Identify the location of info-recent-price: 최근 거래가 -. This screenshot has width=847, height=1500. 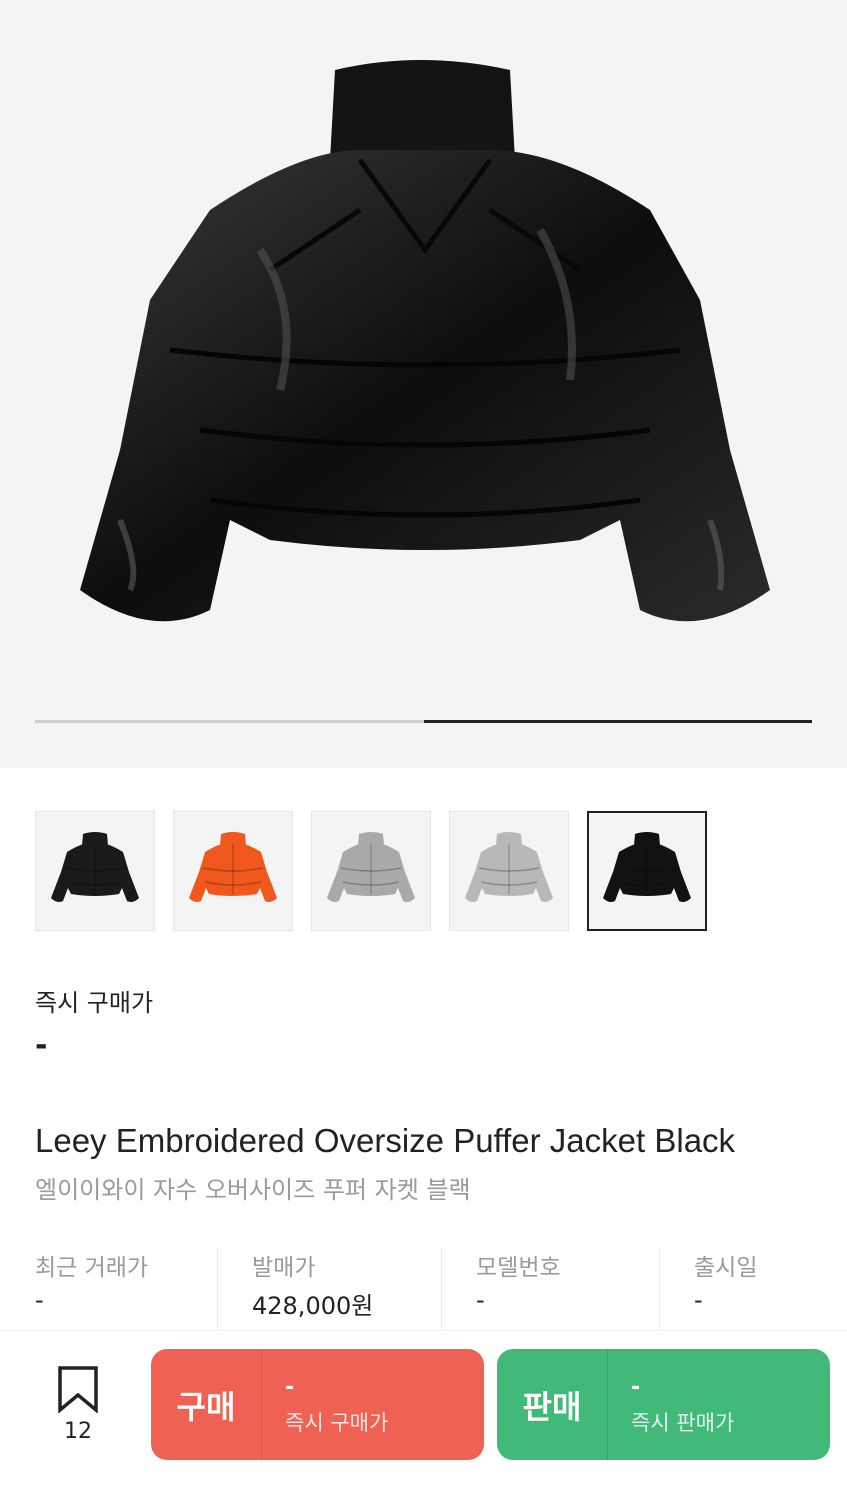
(126, 1289).